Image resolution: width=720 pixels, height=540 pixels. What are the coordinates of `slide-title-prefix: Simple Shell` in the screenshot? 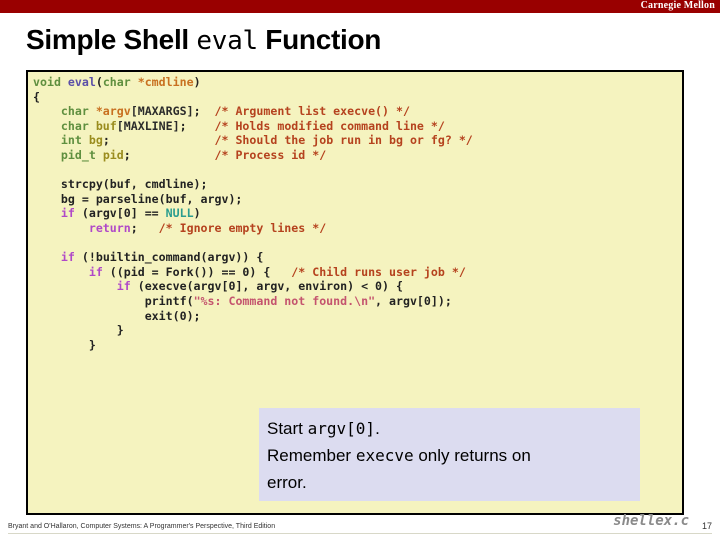 It's located at (111, 39).